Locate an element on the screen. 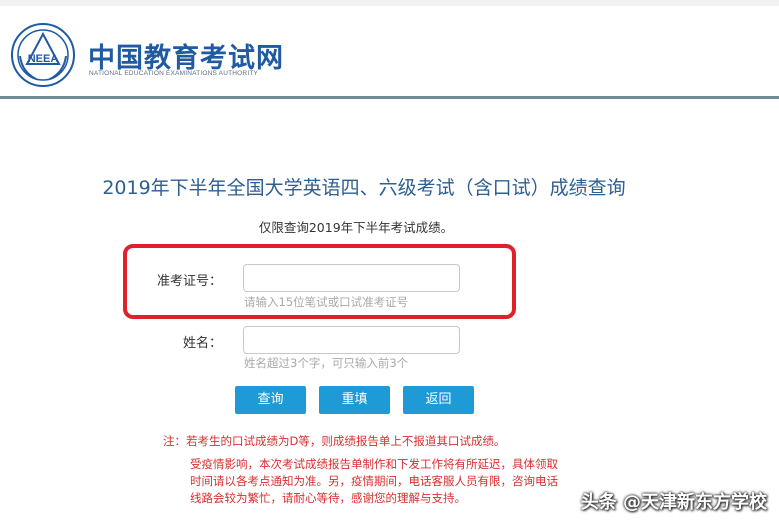 The width and height of the screenshot is (779, 526). ticket-number-hint: 请输入15位笔试或口试准考证号 is located at coordinates (326, 302).